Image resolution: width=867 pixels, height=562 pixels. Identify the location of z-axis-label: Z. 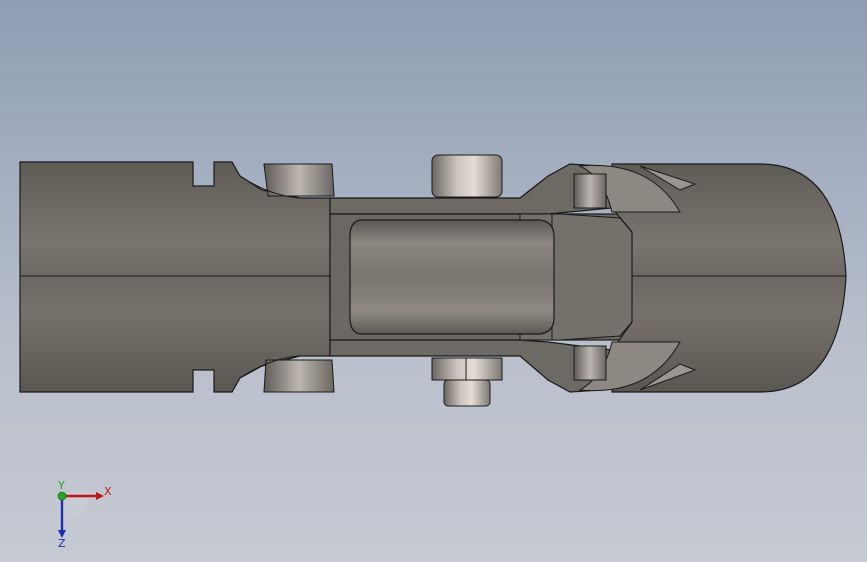
(62, 542).